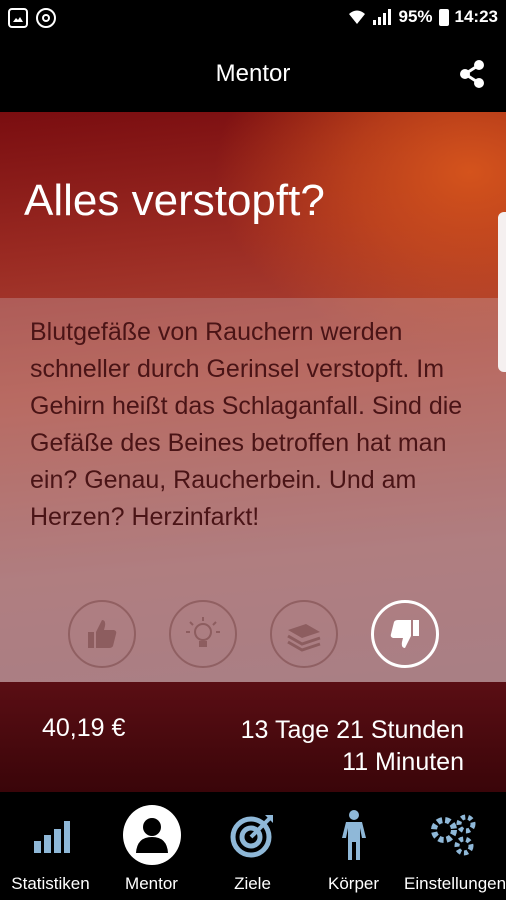 The width and height of the screenshot is (506, 900). Describe the element at coordinates (46, 18) in the screenshot. I see `sync-notification-icon` at that location.